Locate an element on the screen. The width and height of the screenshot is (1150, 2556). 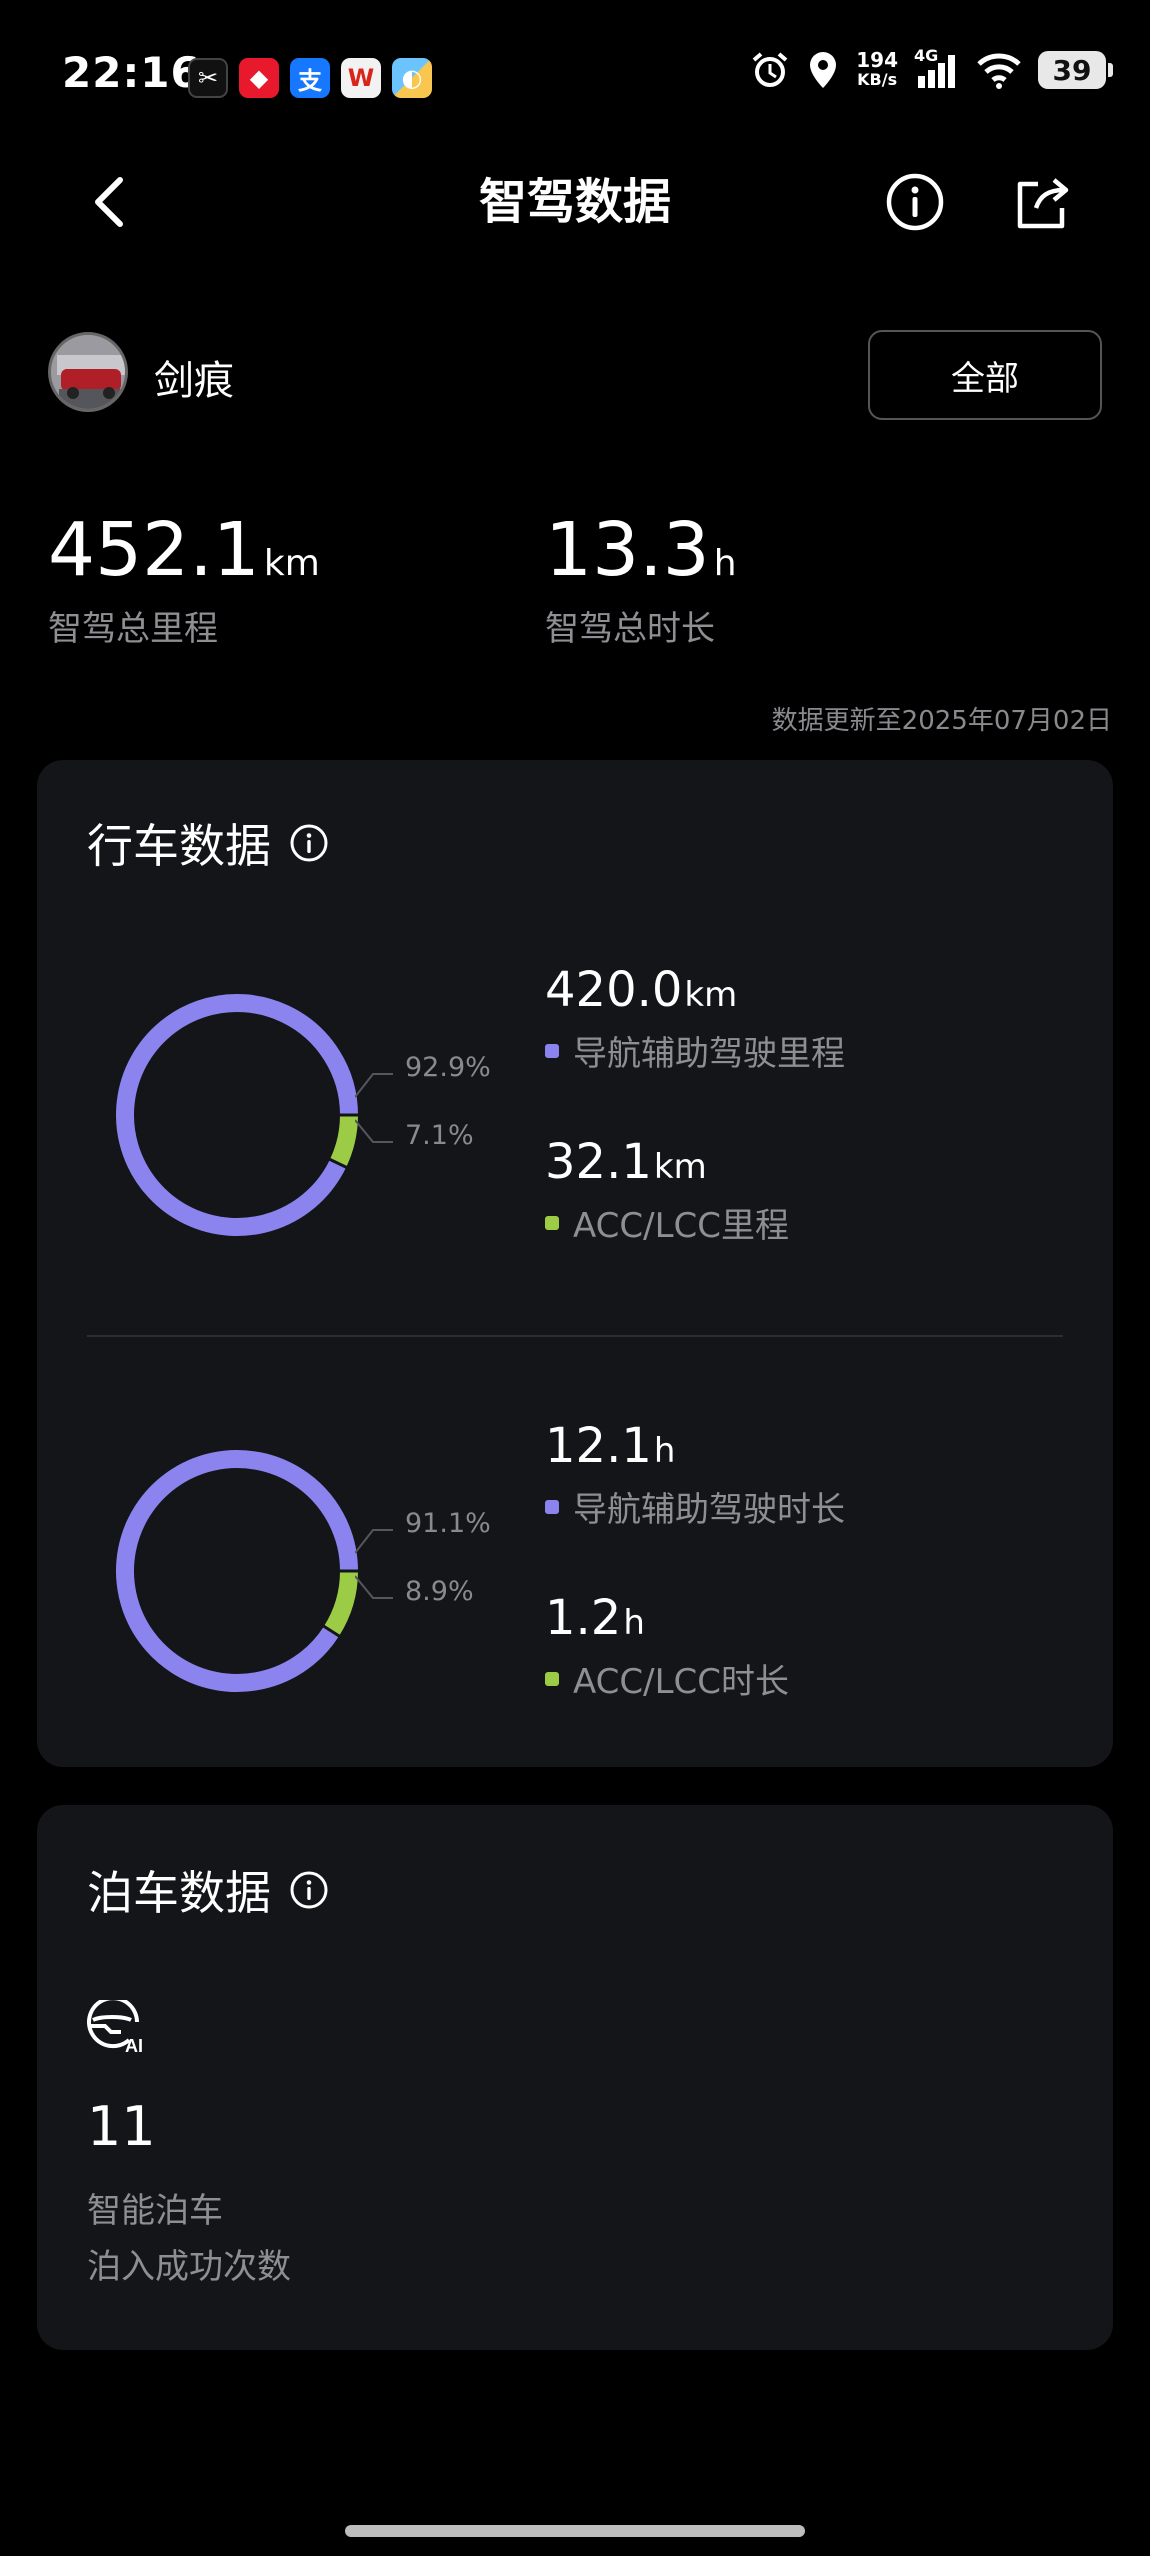
info-icon is located at coordinates (915, 202).